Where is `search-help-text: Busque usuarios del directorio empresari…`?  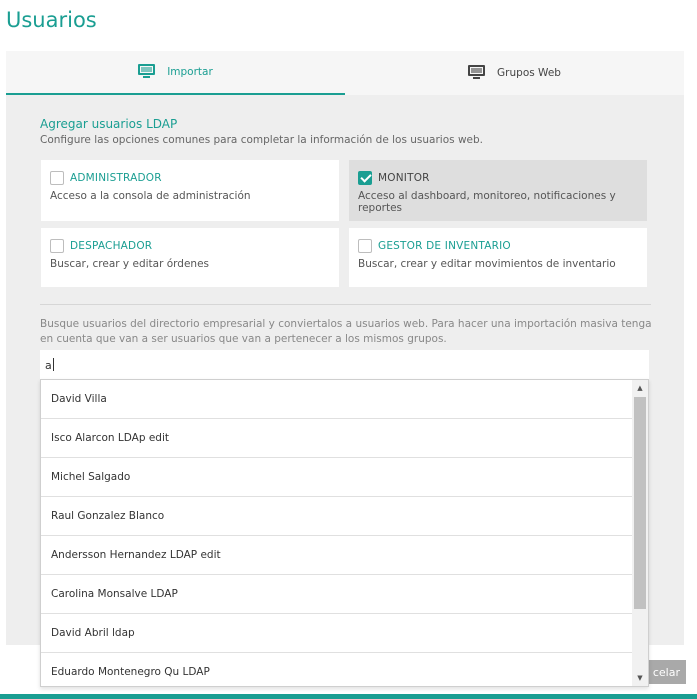
search-help-text: Busque usuarios del directorio empresari… is located at coordinates (346, 331).